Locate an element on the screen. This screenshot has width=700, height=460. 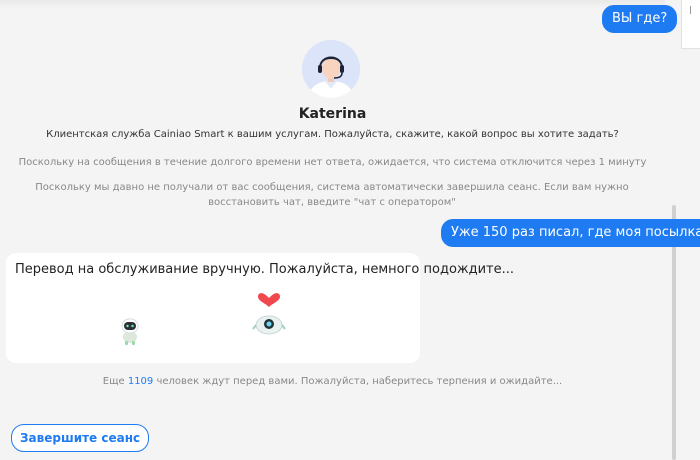
end-session-button: Завершите сеанс is located at coordinates (80, 438).